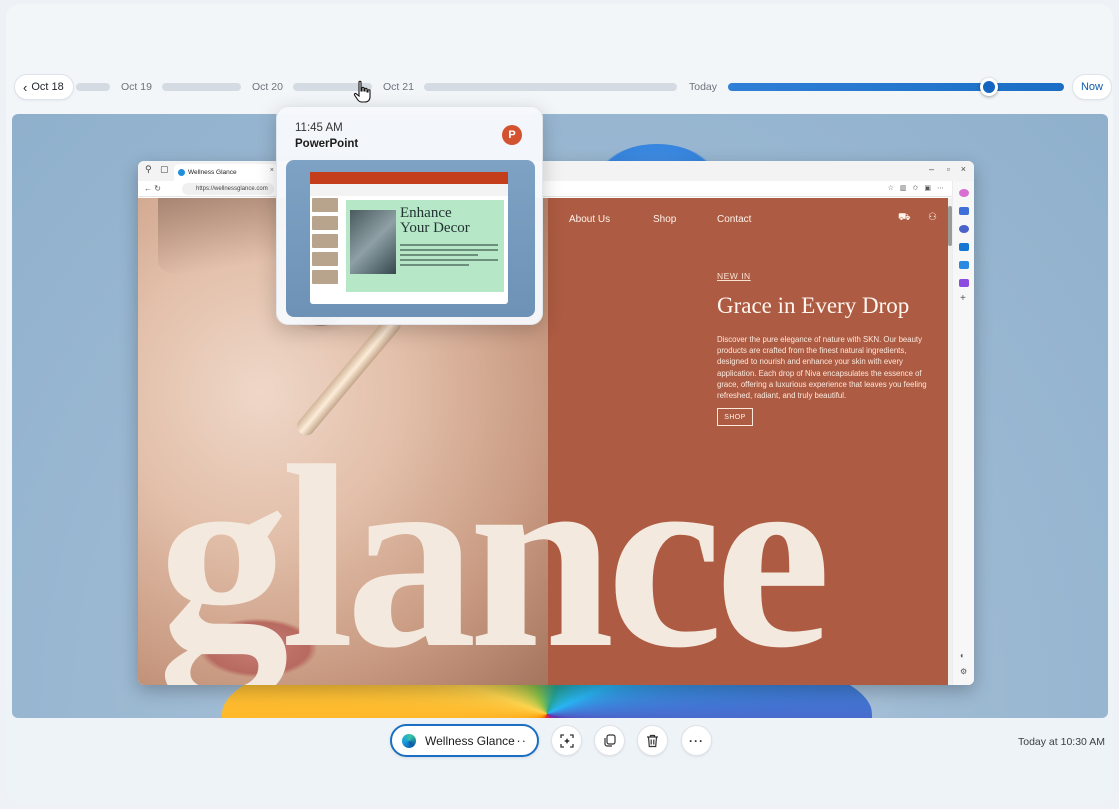 Image resolution: width=1119 pixels, height=809 pixels. What do you see at coordinates (519, 740) in the screenshot?
I see `chip-more-icon: ···` at bounding box center [519, 740].